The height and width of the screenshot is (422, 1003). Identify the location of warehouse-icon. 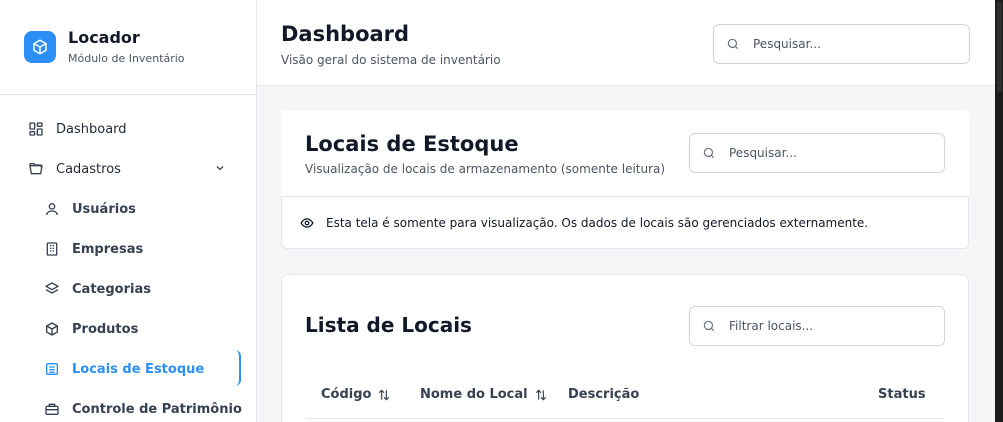
(52, 369).